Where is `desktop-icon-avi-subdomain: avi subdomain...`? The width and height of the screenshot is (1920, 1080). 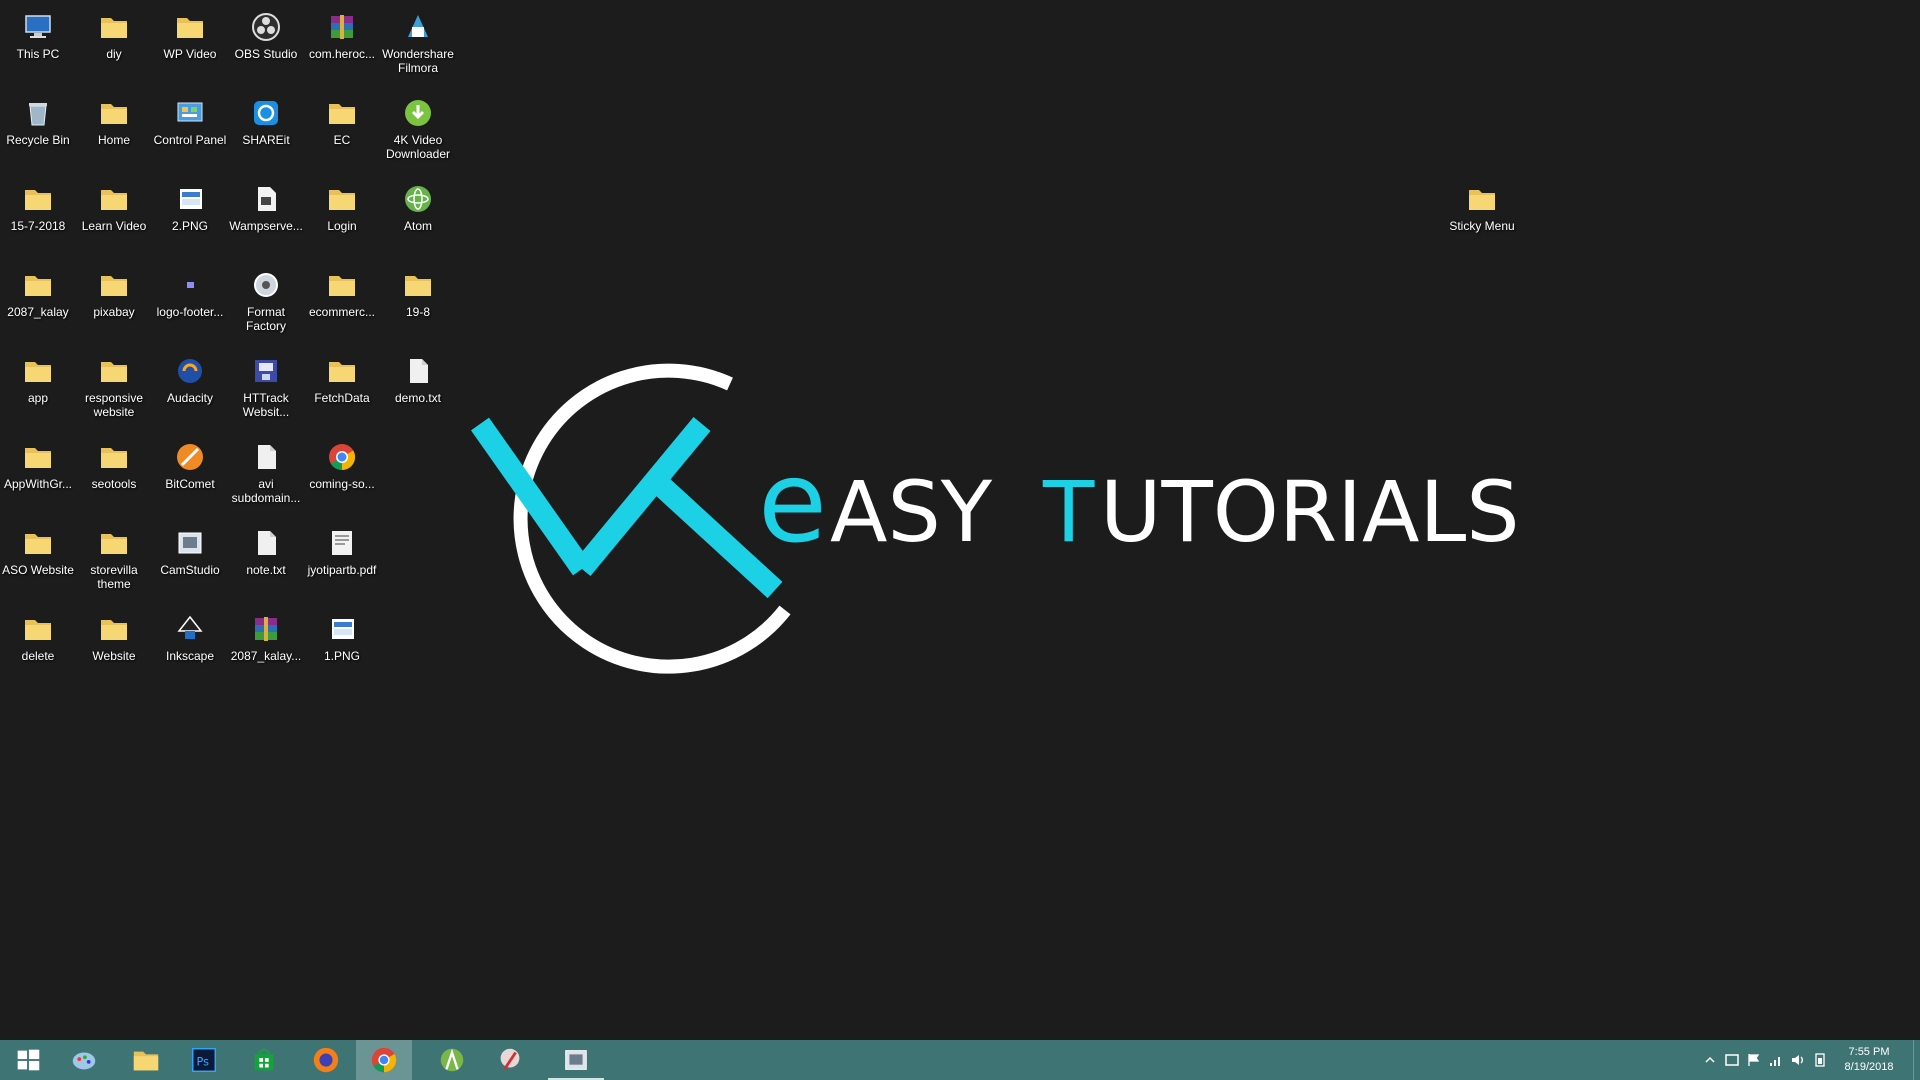
desktop-icon-avi-subdomain: avi subdomain... is located at coordinates (266, 476).